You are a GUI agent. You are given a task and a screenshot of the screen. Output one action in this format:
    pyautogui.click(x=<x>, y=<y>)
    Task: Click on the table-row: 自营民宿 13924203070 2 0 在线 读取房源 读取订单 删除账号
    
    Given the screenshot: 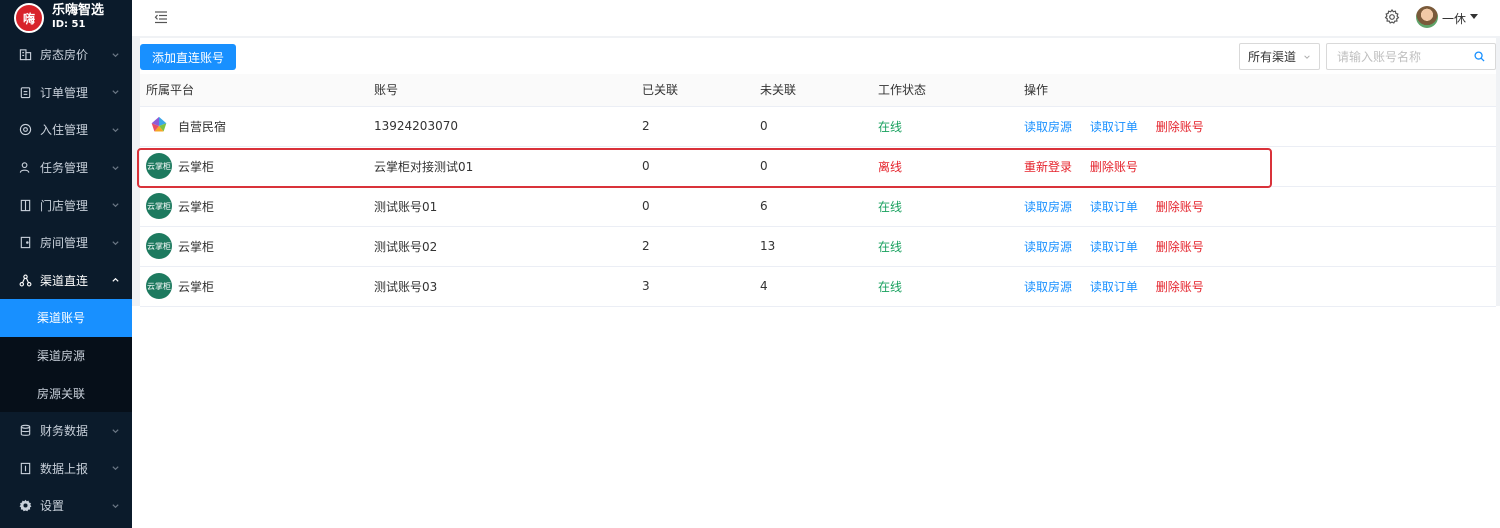 What is the action you would take?
    pyautogui.click(x=818, y=126)
    